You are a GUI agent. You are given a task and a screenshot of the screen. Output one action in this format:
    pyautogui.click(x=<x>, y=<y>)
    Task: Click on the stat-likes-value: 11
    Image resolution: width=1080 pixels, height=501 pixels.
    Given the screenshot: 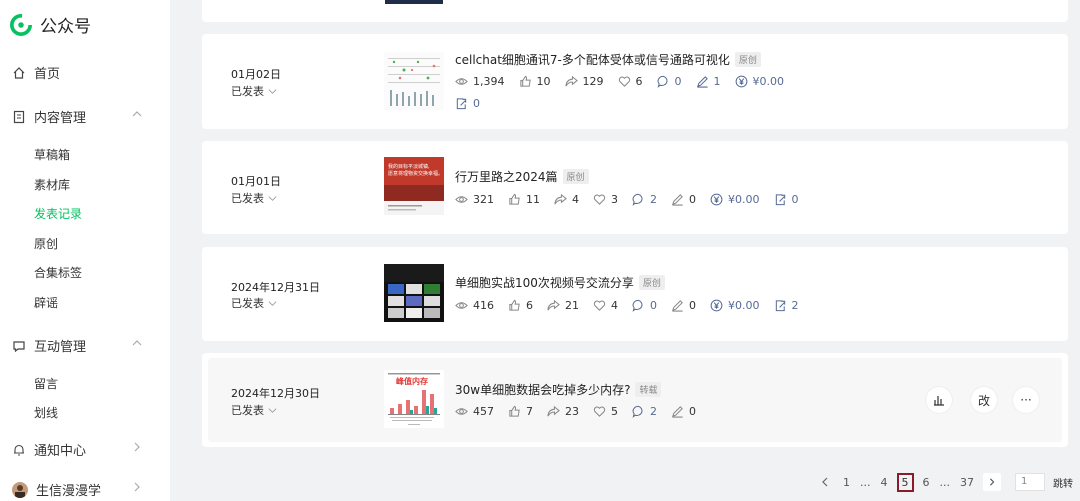 What is the action you would take?
    pyautogui.click(x=533, y=199)
    